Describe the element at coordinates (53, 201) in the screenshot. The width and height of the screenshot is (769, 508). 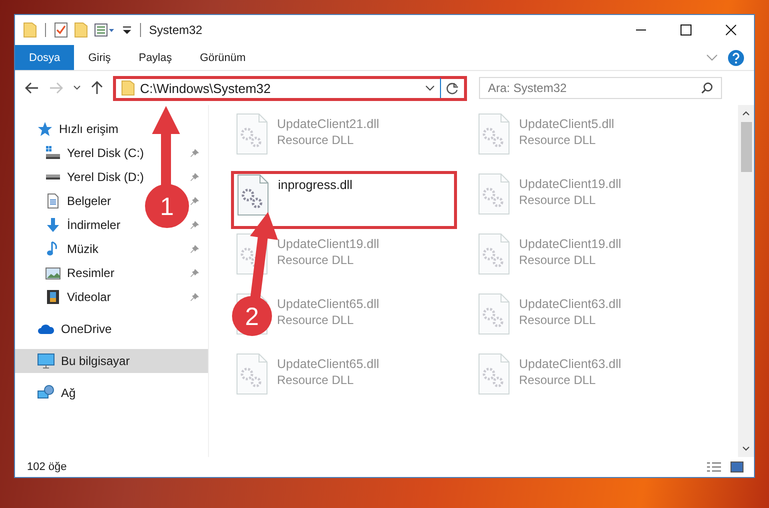
I see `document-icon` at that location.